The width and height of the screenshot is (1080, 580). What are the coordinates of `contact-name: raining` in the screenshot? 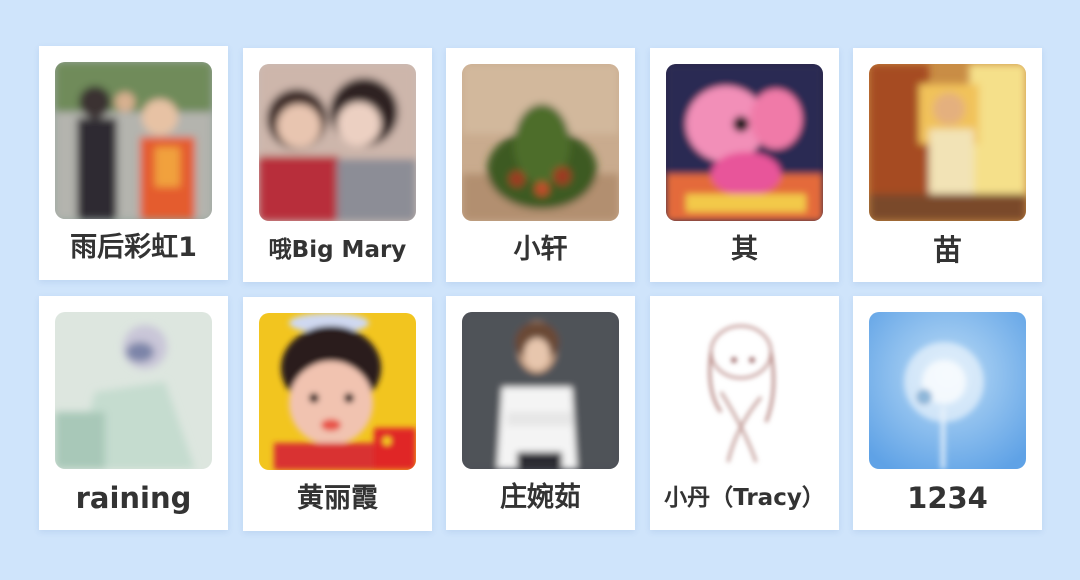 It's located at (133, 498).